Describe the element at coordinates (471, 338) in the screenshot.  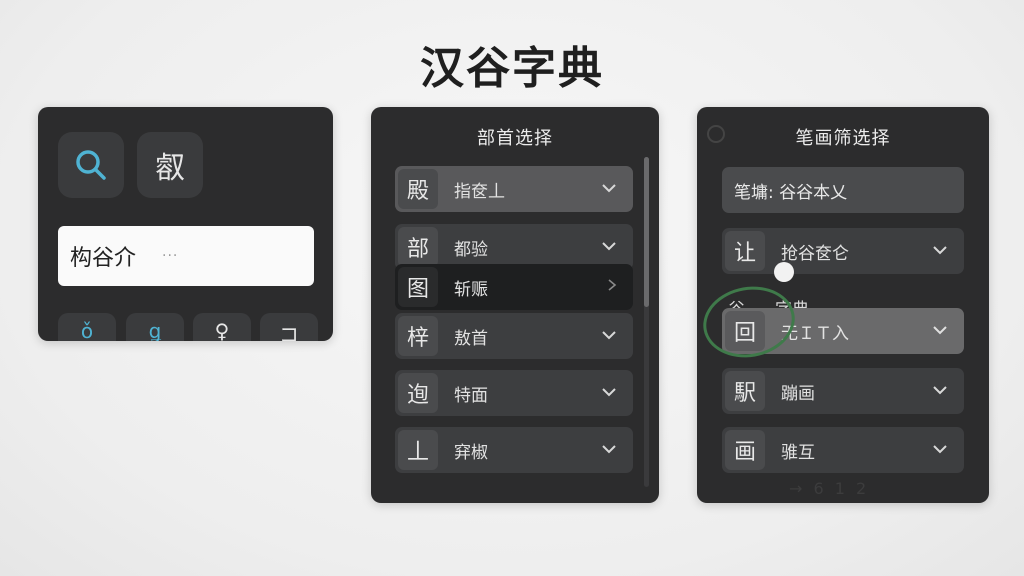
I see `radical-label: 敖首` at that location.